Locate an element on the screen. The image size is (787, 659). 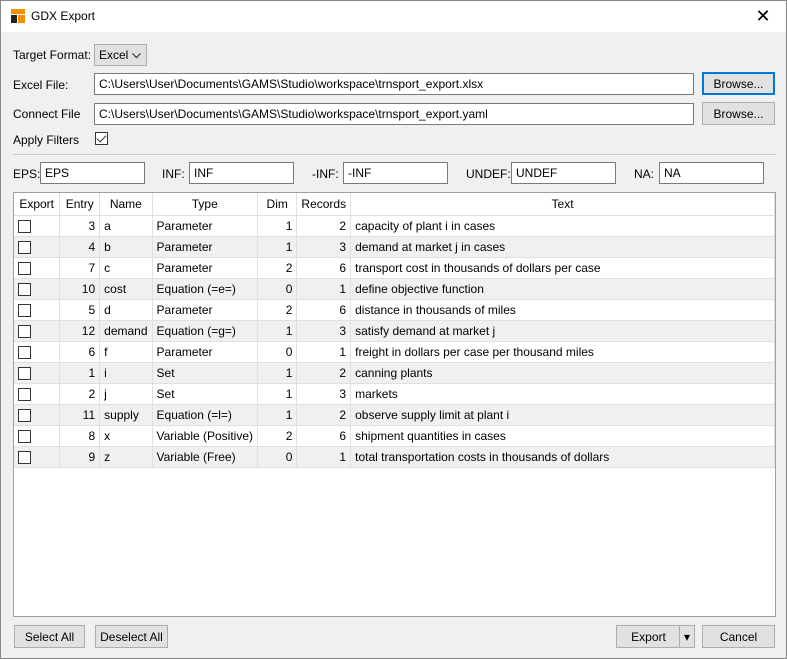
inf-label: INF: is located at coordinates (173, 174).